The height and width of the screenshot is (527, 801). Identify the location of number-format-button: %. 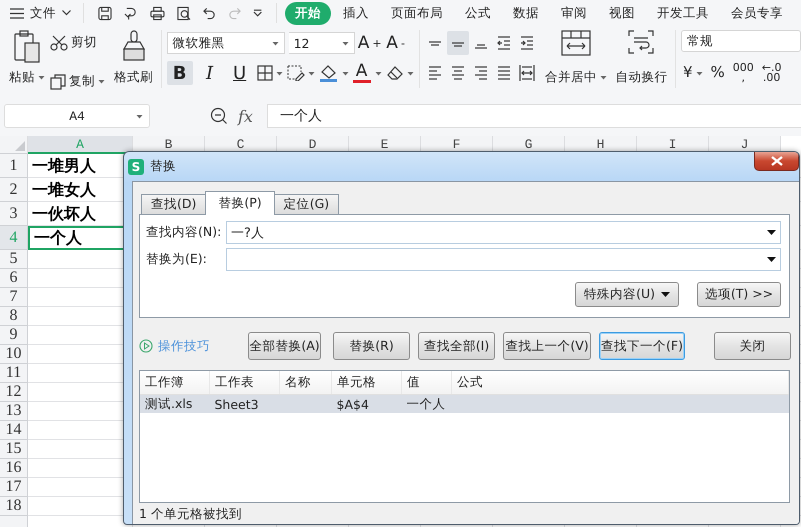
(717, 73).